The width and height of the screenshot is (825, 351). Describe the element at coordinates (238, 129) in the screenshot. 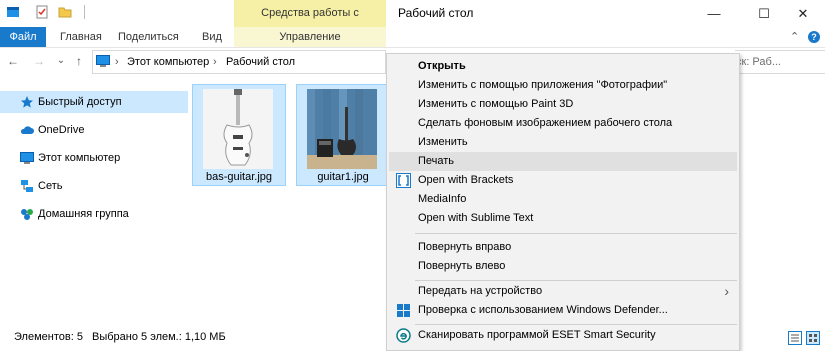

I see `bass-guitar-thumbnail` at that location.